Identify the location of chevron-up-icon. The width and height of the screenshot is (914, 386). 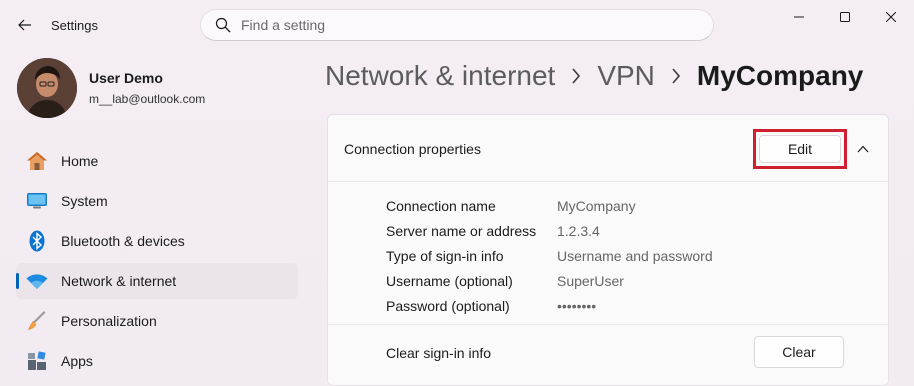
(863, 149).